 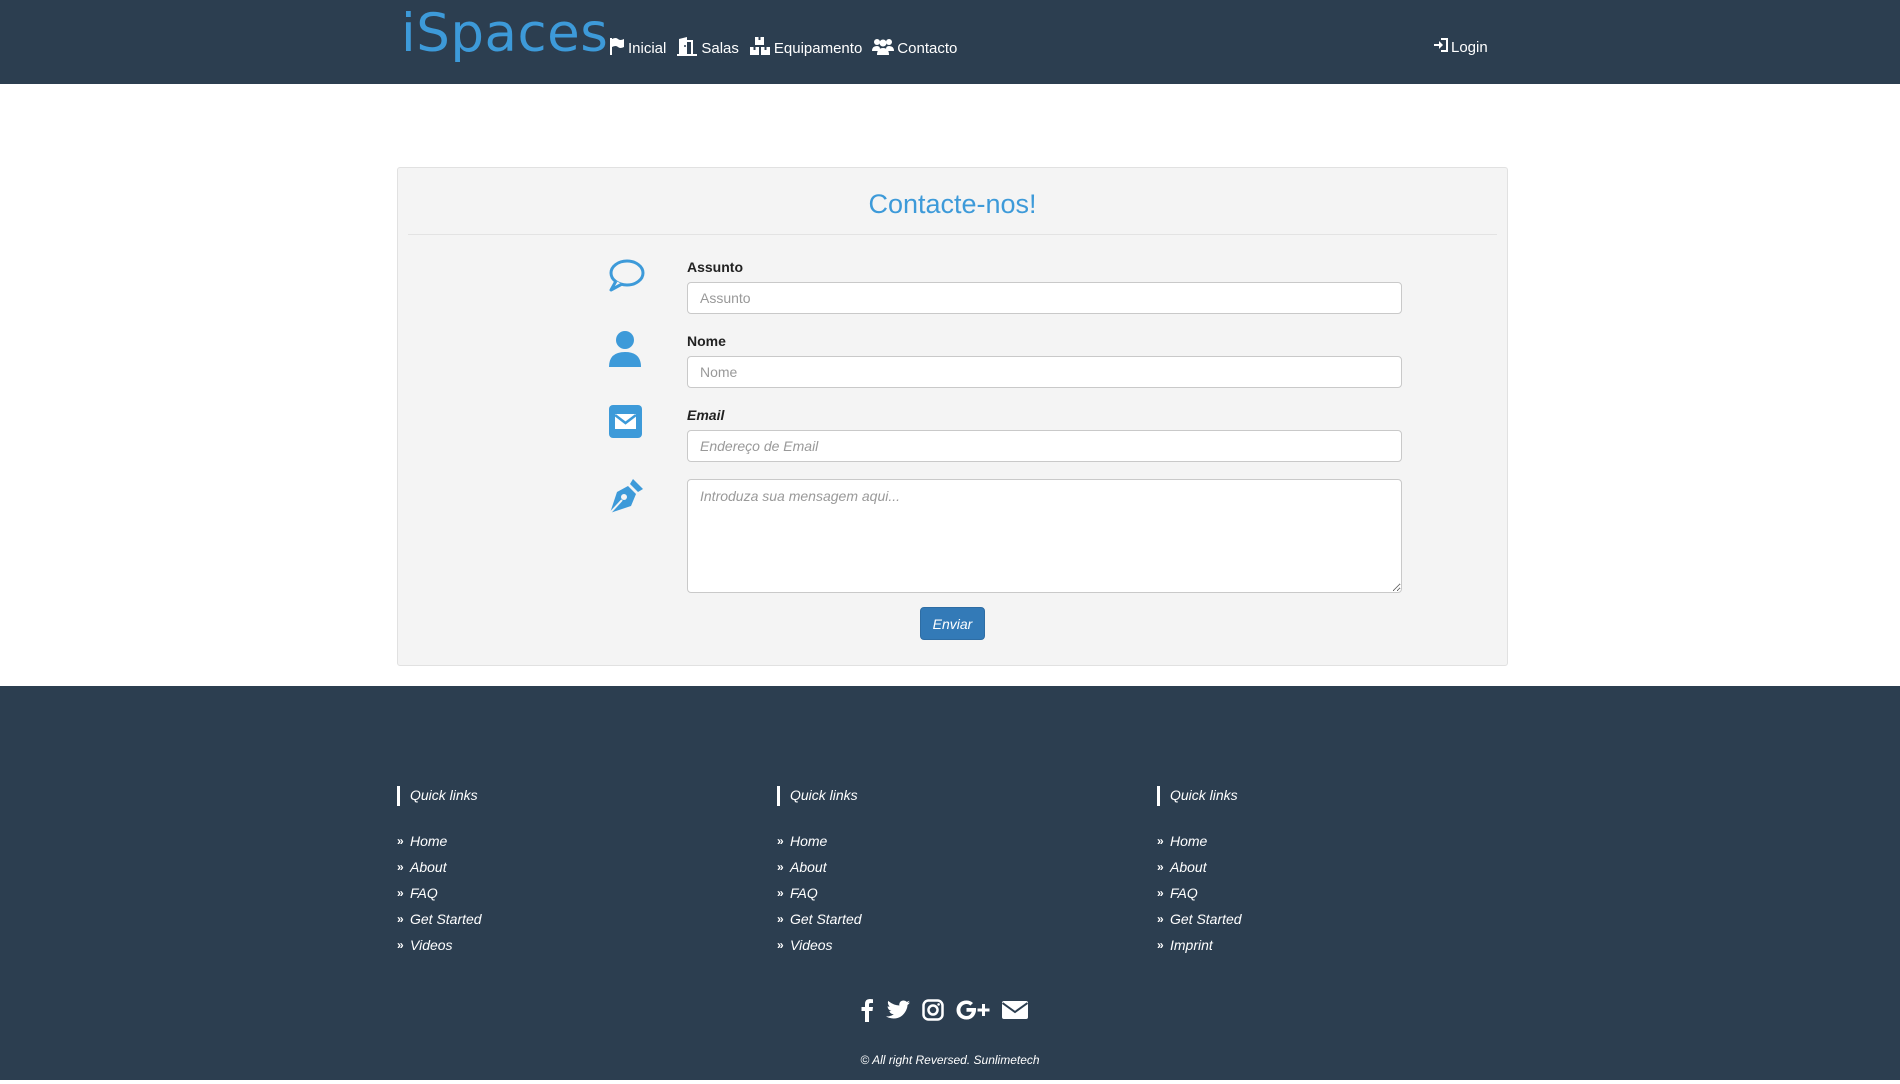 I want to click on pen-icon, so click(x=626, y=498).